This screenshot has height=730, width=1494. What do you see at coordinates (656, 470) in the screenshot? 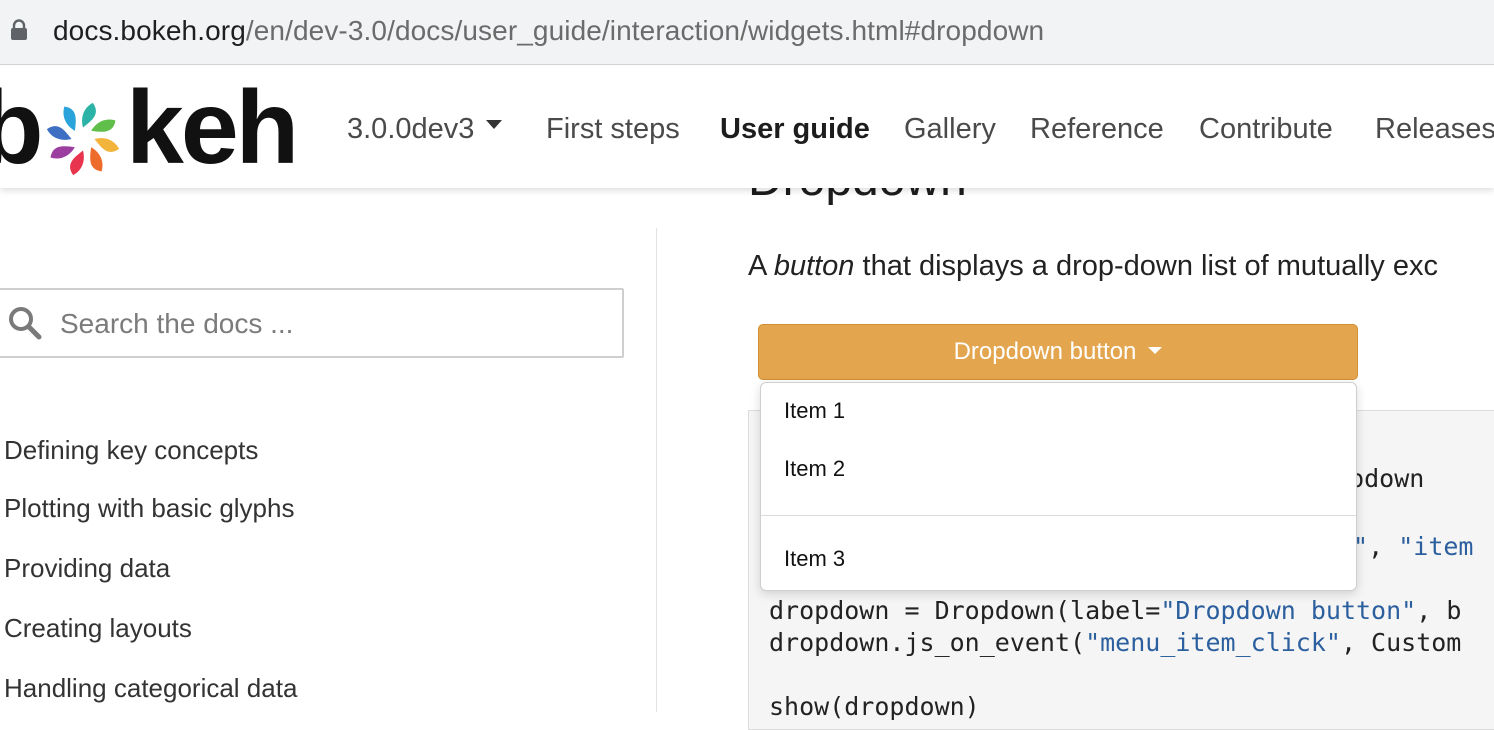
I see `sidebar-divider` at bounding box center [656, 470].